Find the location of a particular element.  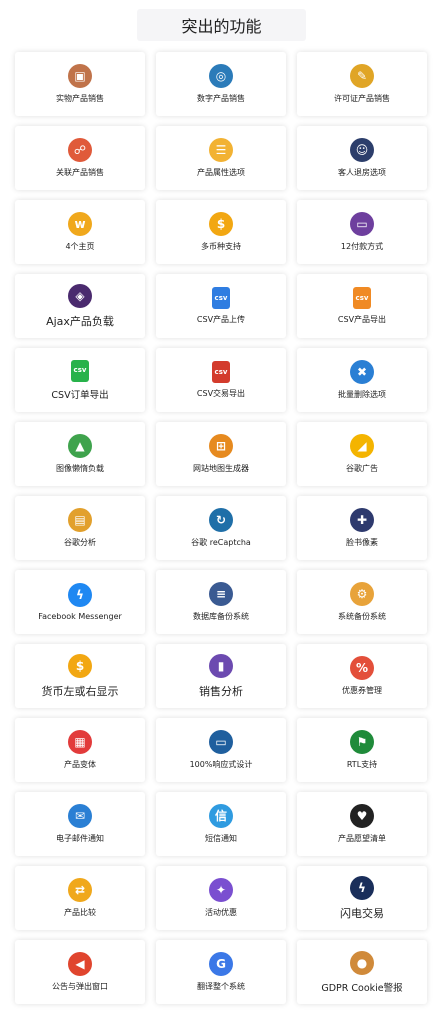

feature-card: ▤ 谷歌分析 is located at coordinates (80, 528).